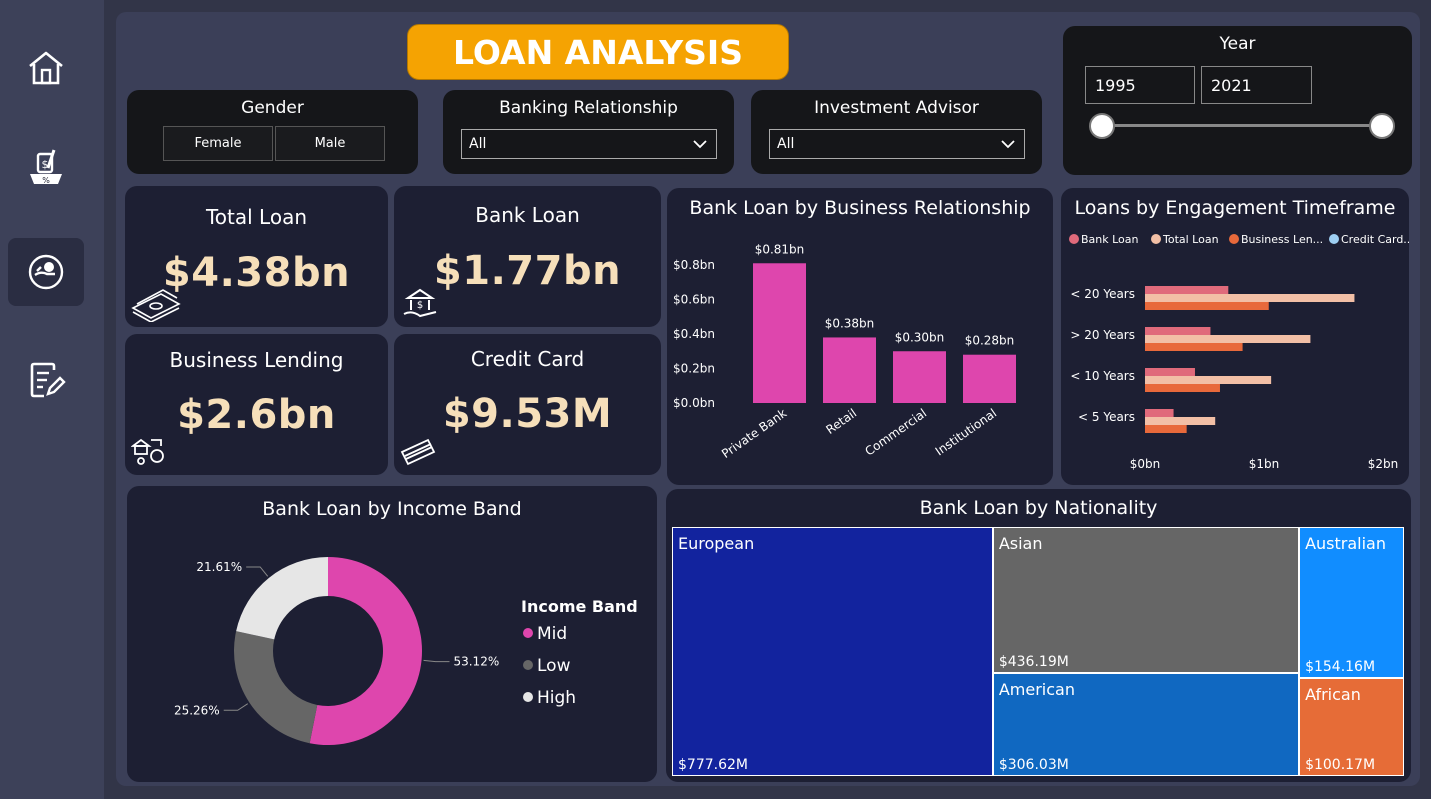 This screenshot has width=1431, height=799. What do you see at coordinates (147, 451) in the screenshot?
I see `business-transfer-icon` at bounding box center [147, 451].